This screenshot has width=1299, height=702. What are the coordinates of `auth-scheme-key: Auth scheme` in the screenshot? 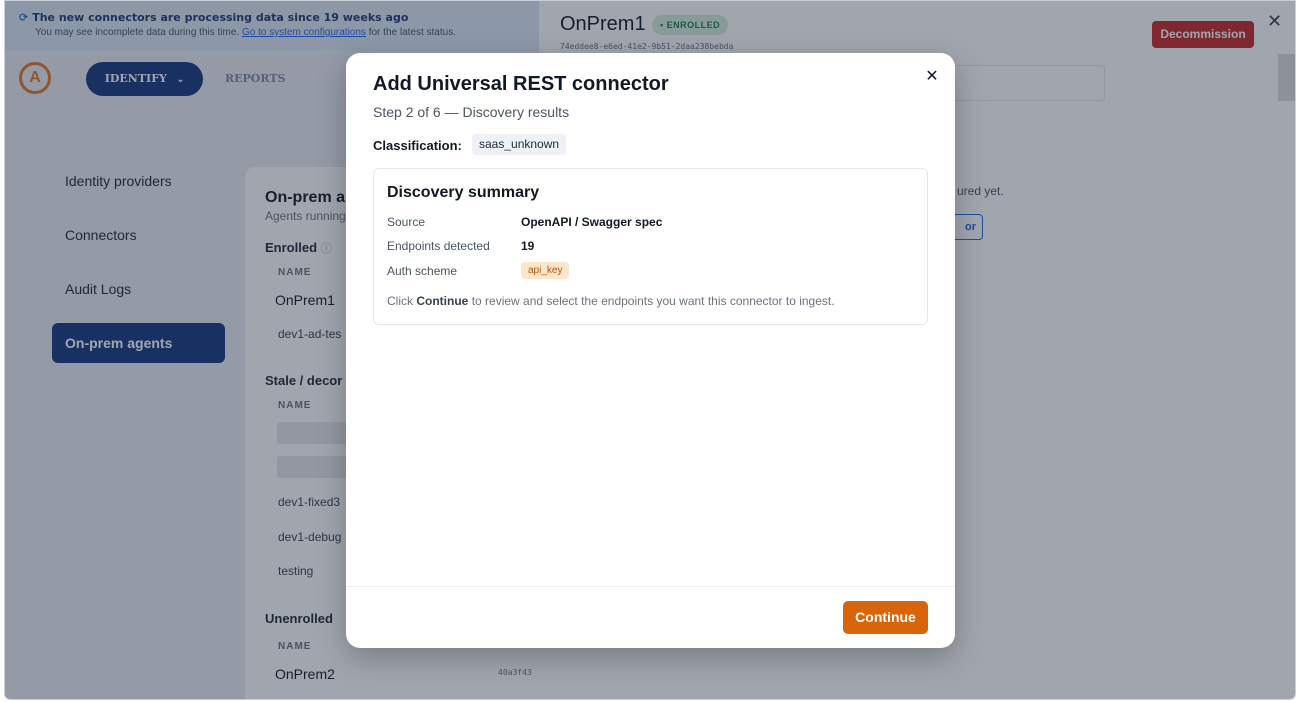 It's located at (422, 271).